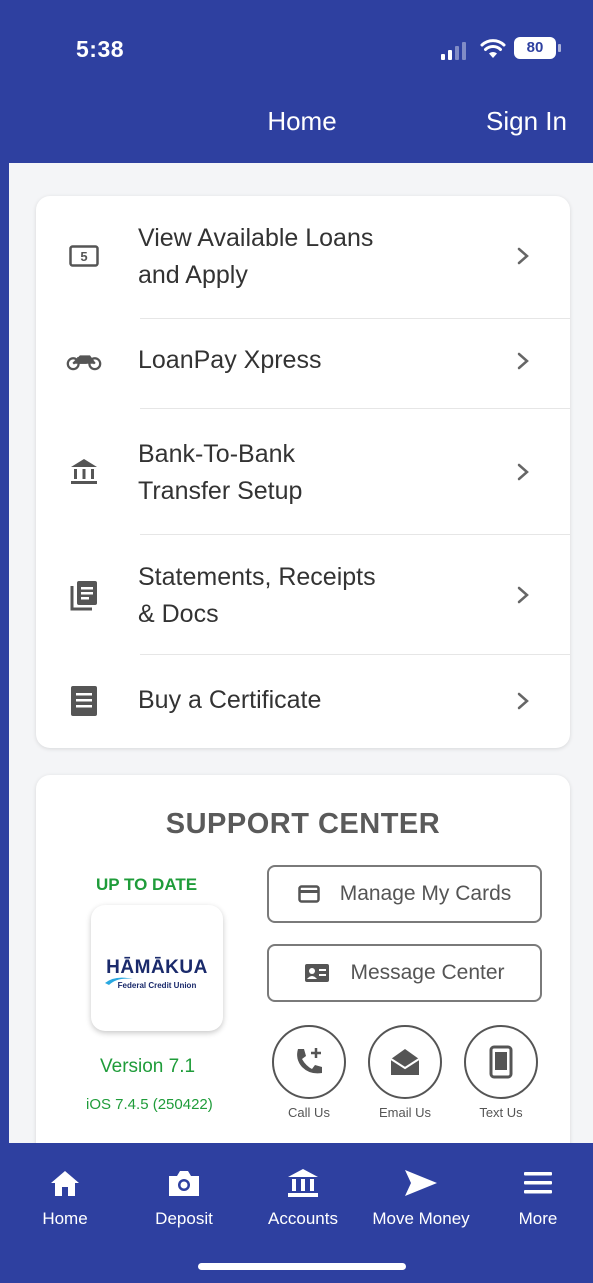 The image size is (593, 1283). Describe the element at coordinates (157, 985) in the screenshot. I see `logo-subtitle: Federal Credit Union` at that location.